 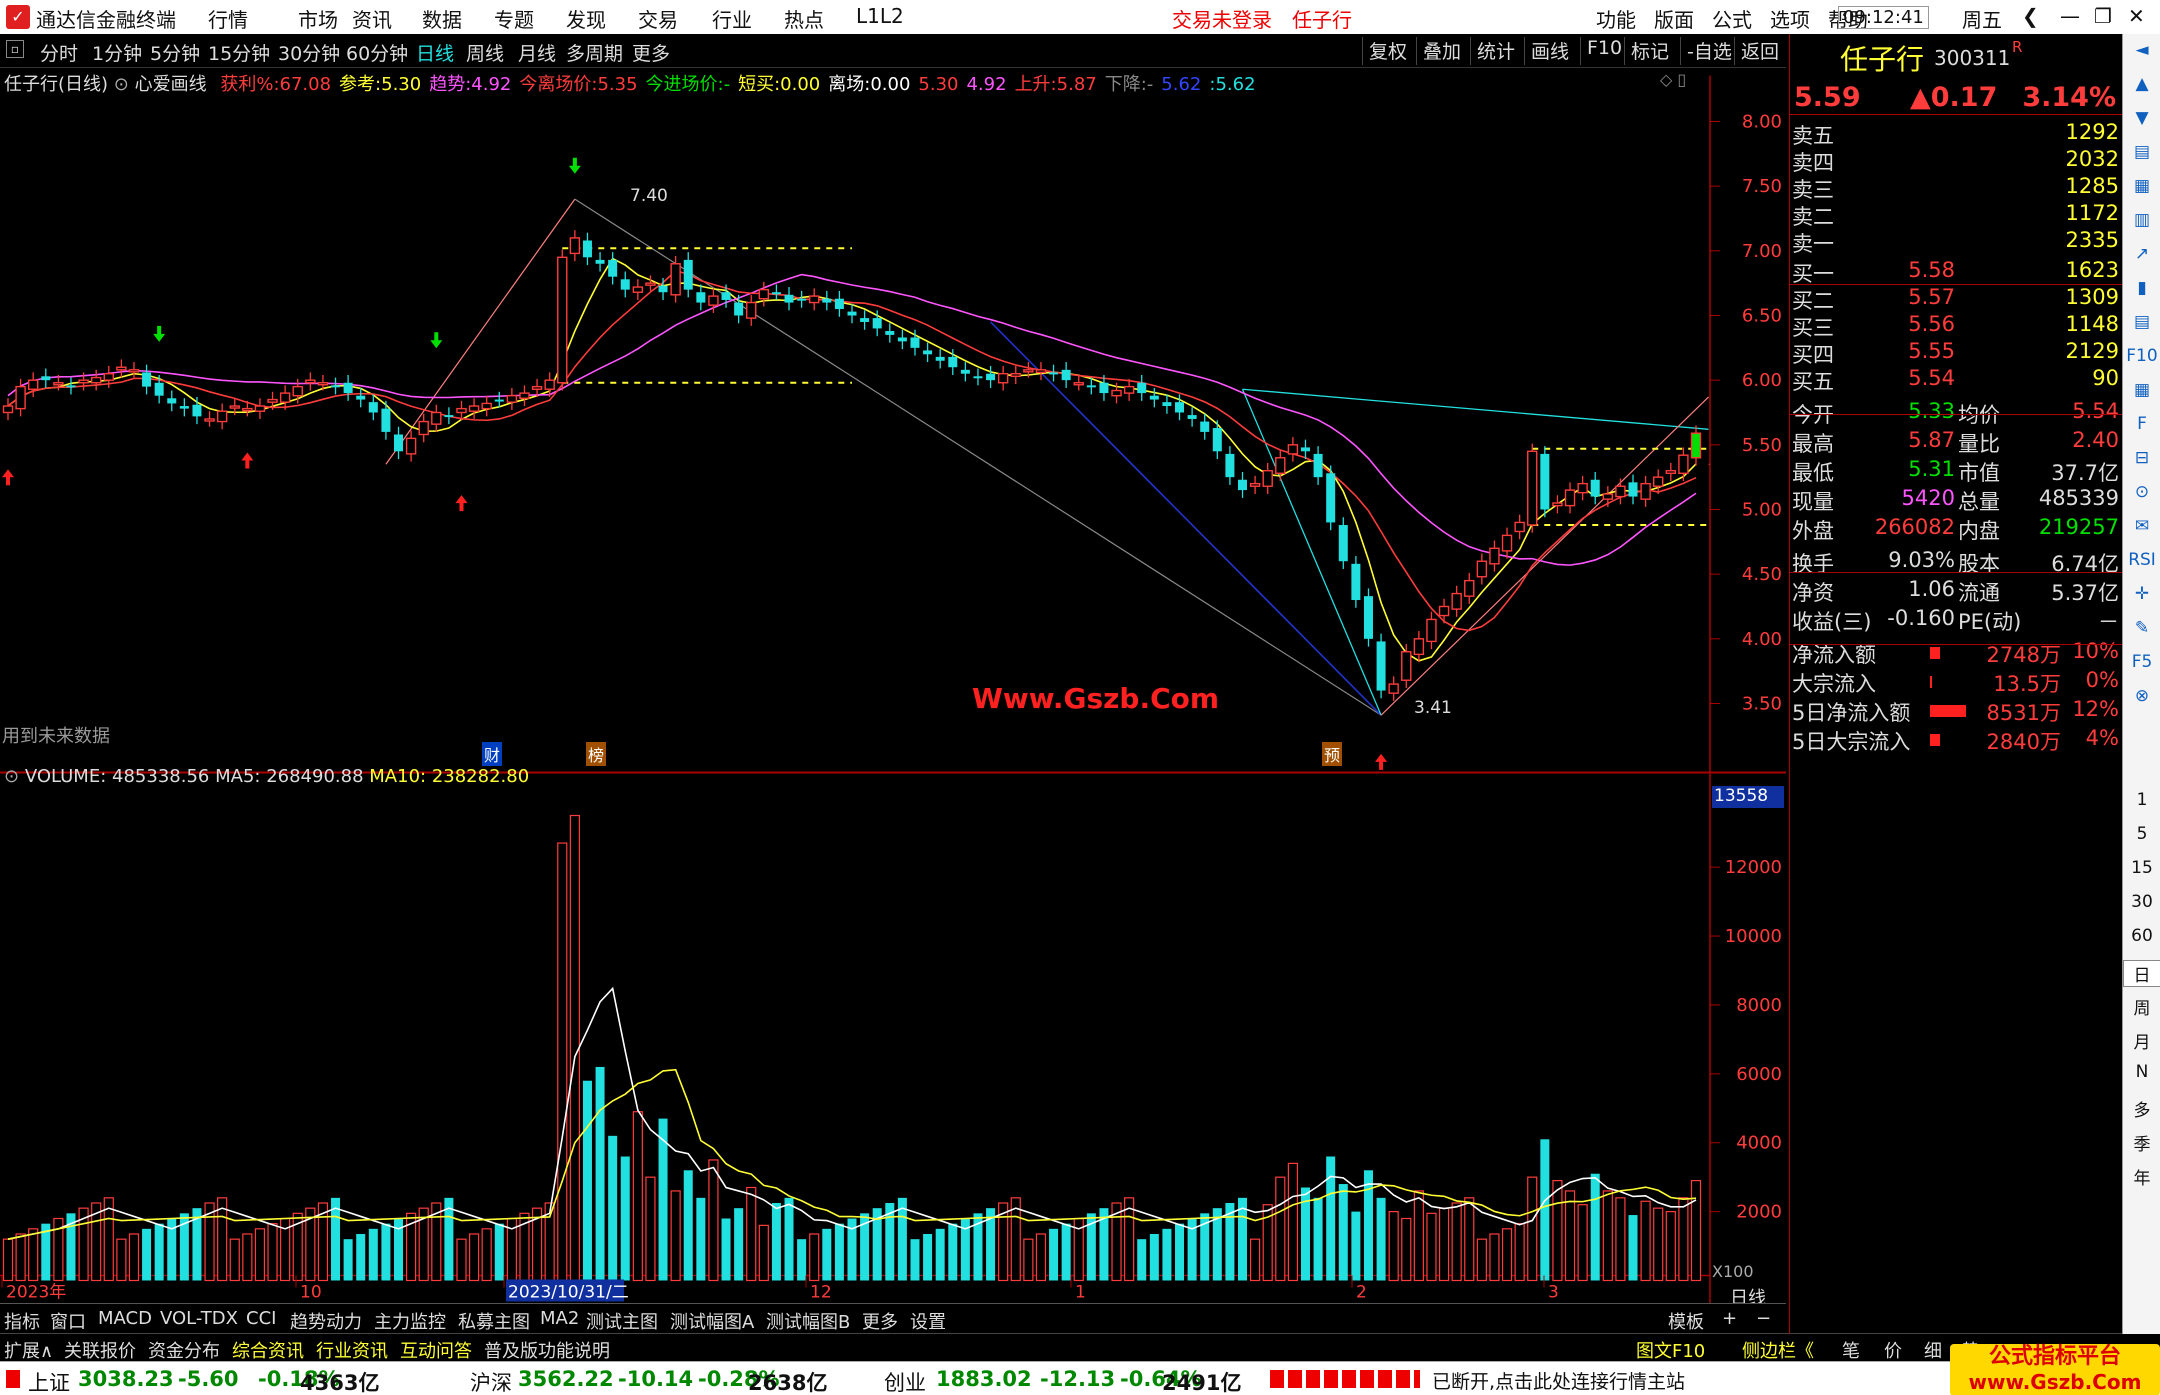 What do you see at coordinates (1759, 51) in the screenshot?
I see `chart-tool-7: 返回` at bounding box center [1759, 51].